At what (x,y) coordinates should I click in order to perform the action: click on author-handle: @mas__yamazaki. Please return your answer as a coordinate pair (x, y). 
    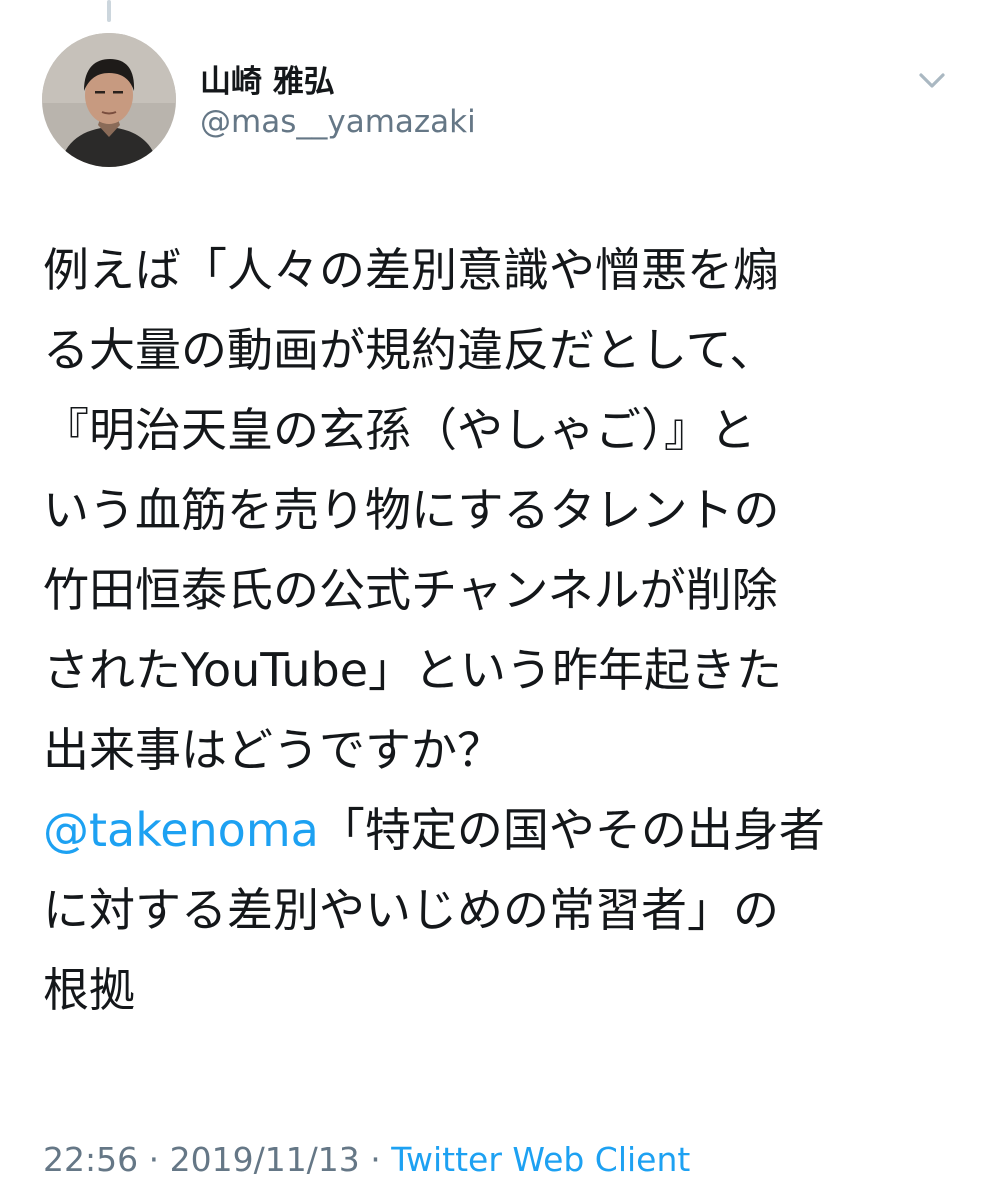
    Looking at the image, I should click on (338, 122).